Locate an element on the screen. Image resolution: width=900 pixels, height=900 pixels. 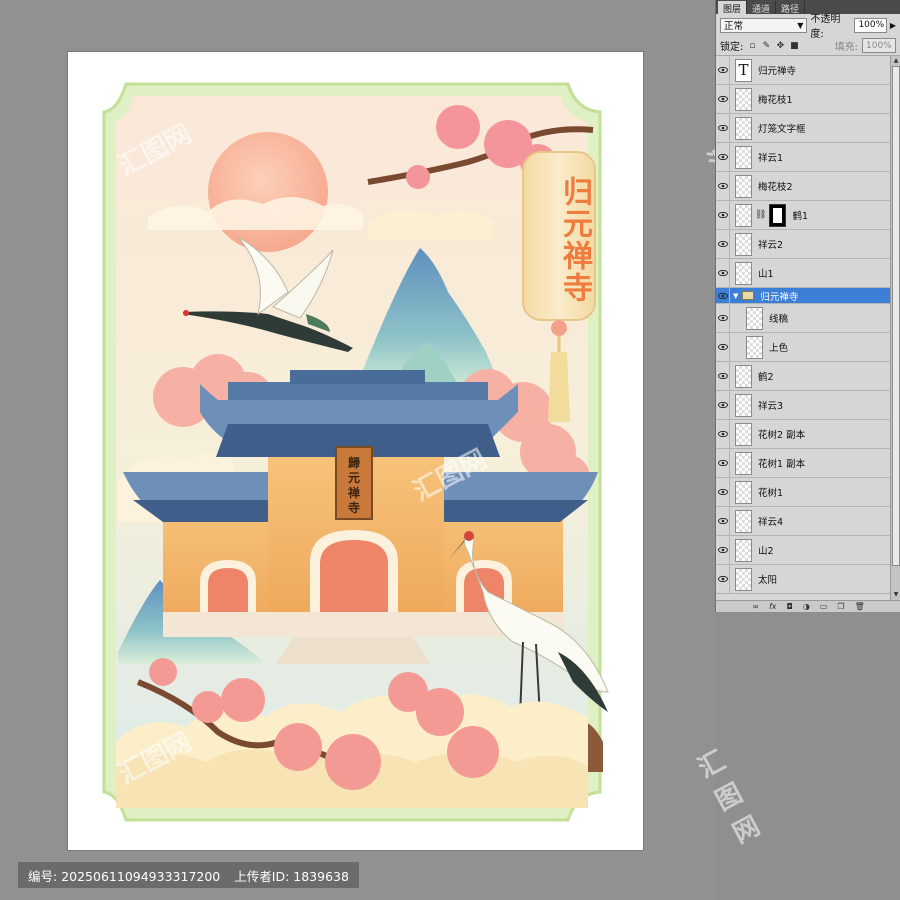
uploader-label: 上传者ID: is located at coordinates (262, 876).